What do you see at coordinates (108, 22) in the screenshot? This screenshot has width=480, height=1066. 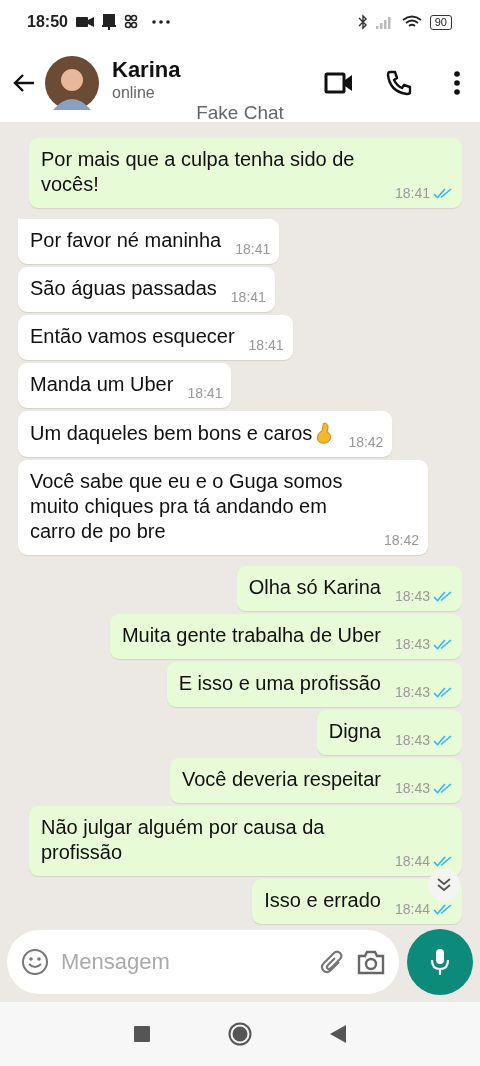 I see `notification-icon` at bounding box center [108, 22].